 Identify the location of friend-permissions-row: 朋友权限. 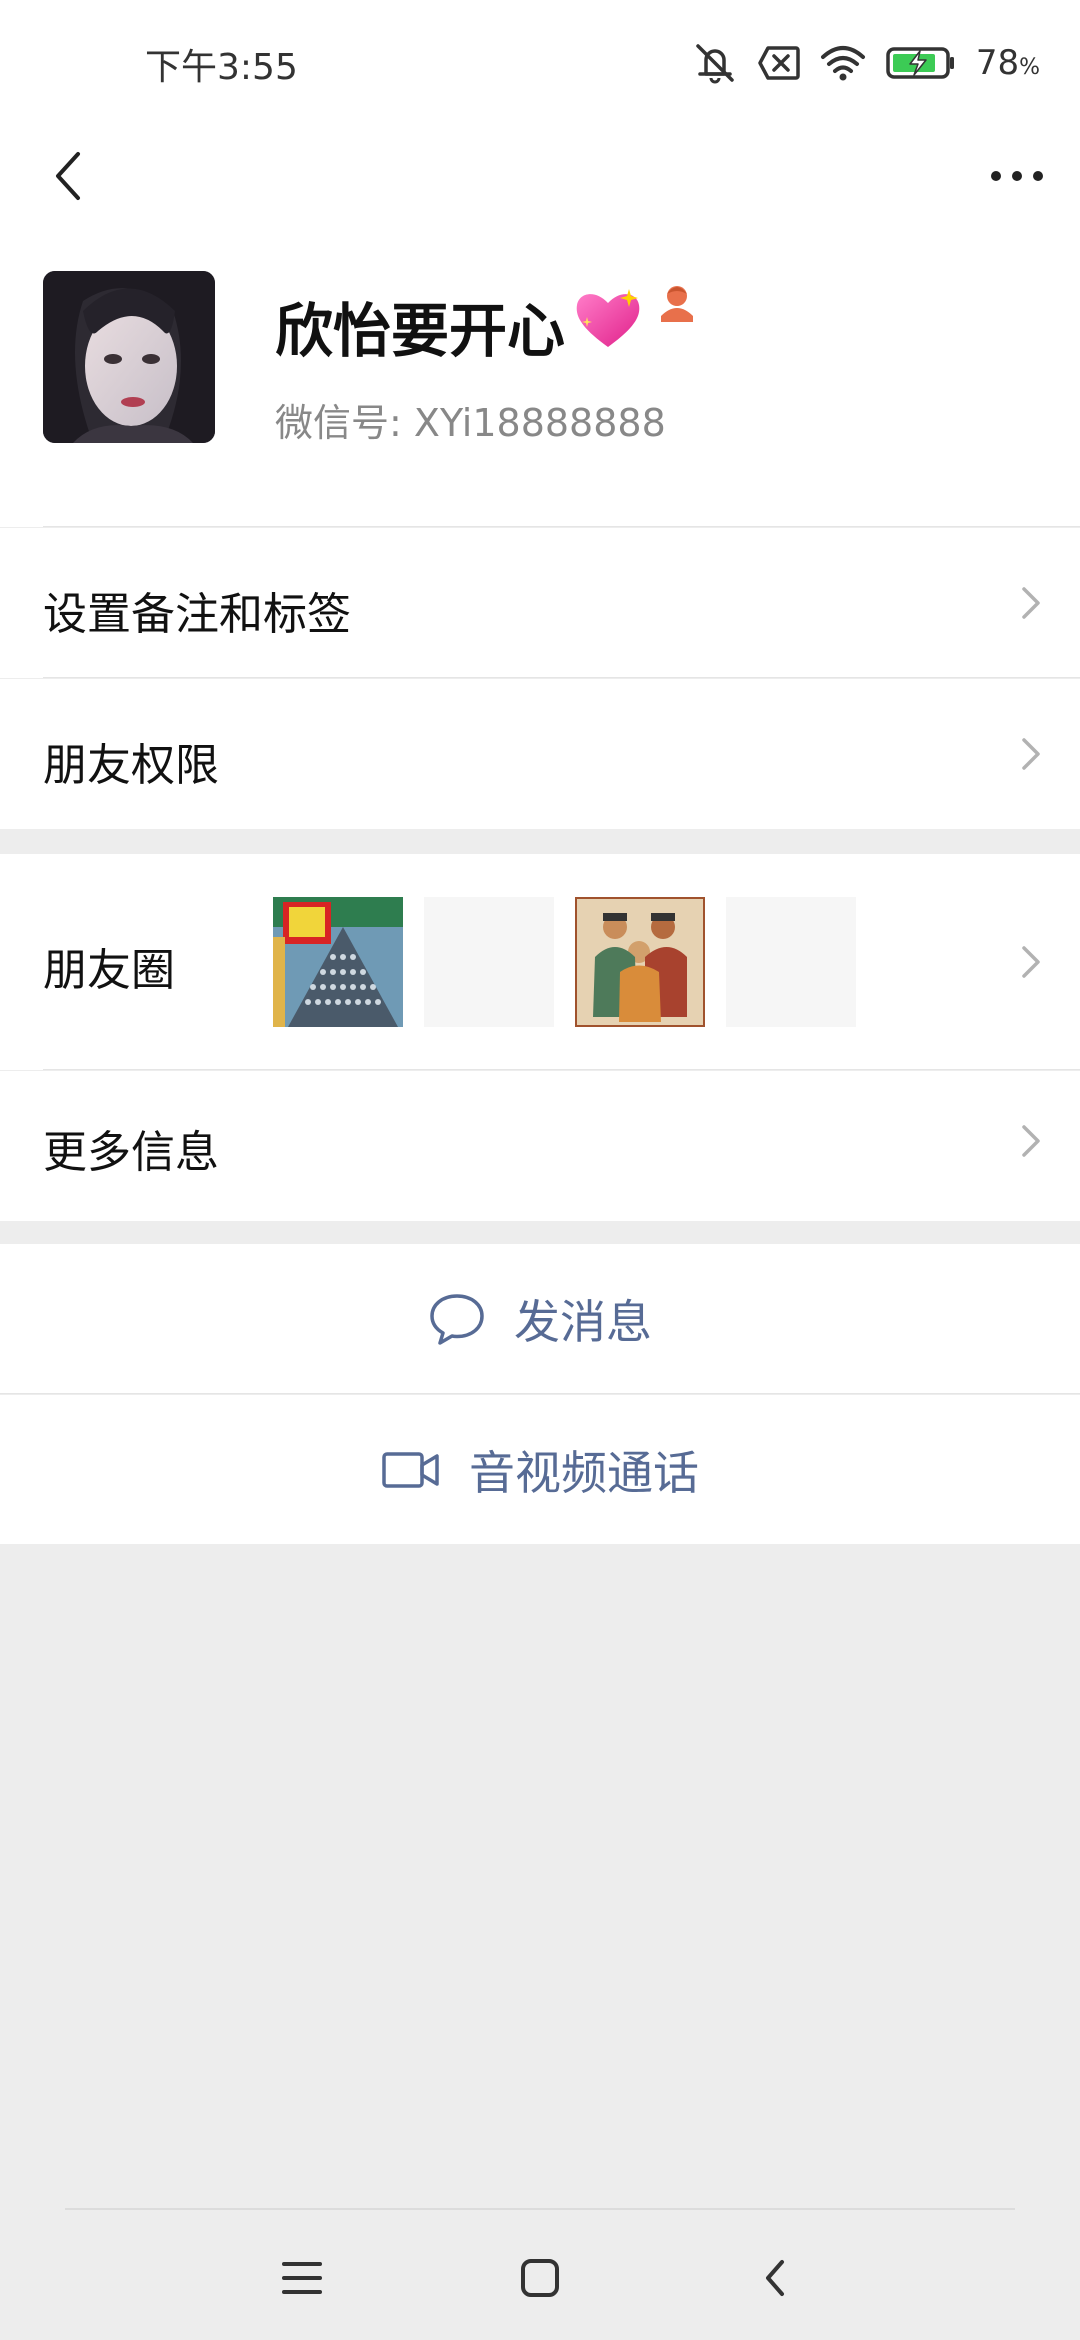
(540, 754).